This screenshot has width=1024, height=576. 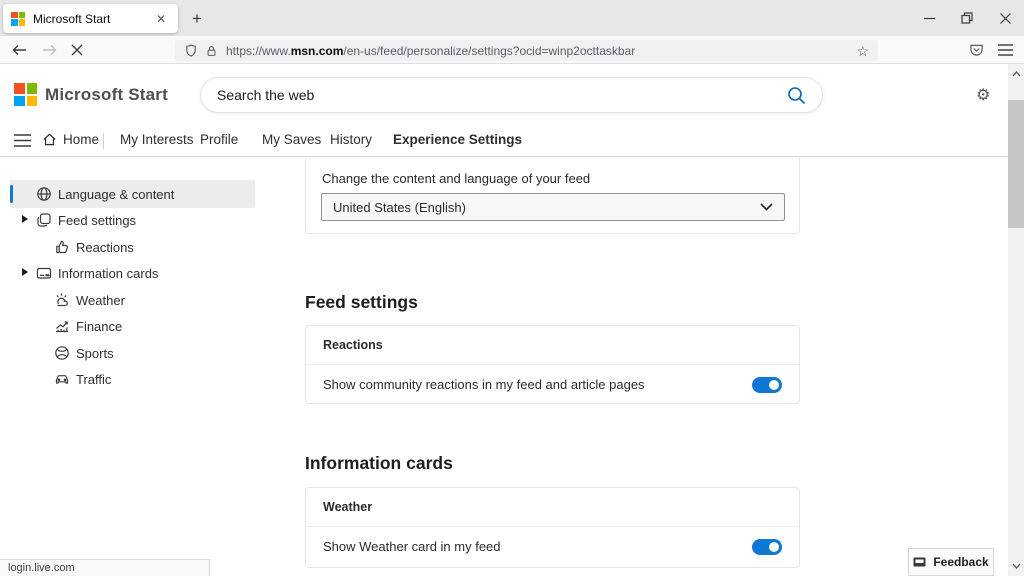 I want to click on scrollbar-thumb, so click(x=1016, y=164).